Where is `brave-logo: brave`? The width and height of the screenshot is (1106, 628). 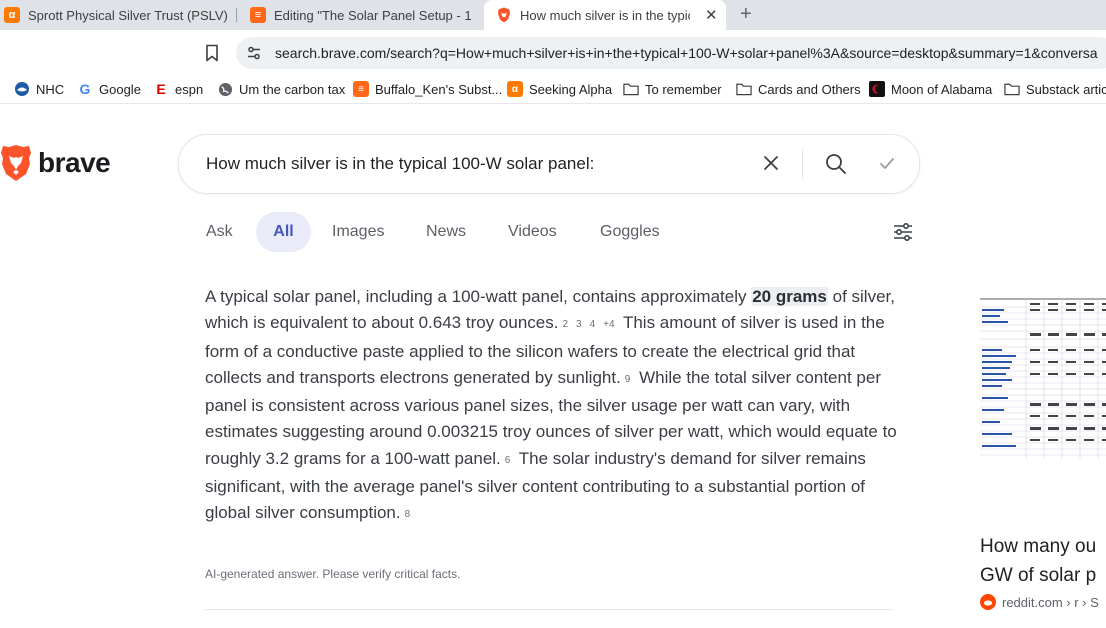 brave-logo: brave is located at coordinates (55, 163).